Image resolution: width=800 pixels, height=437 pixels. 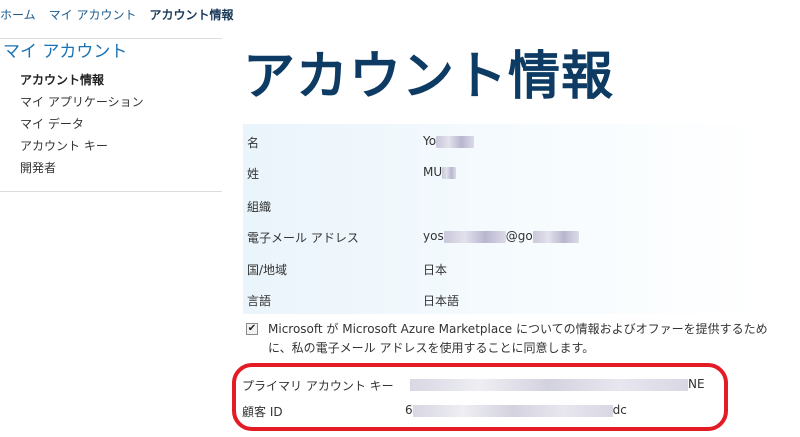 What do you see at coordinates (433, 172) in the screenshot?
I see `last-name-text: MU` at bounding box center [433, 172].